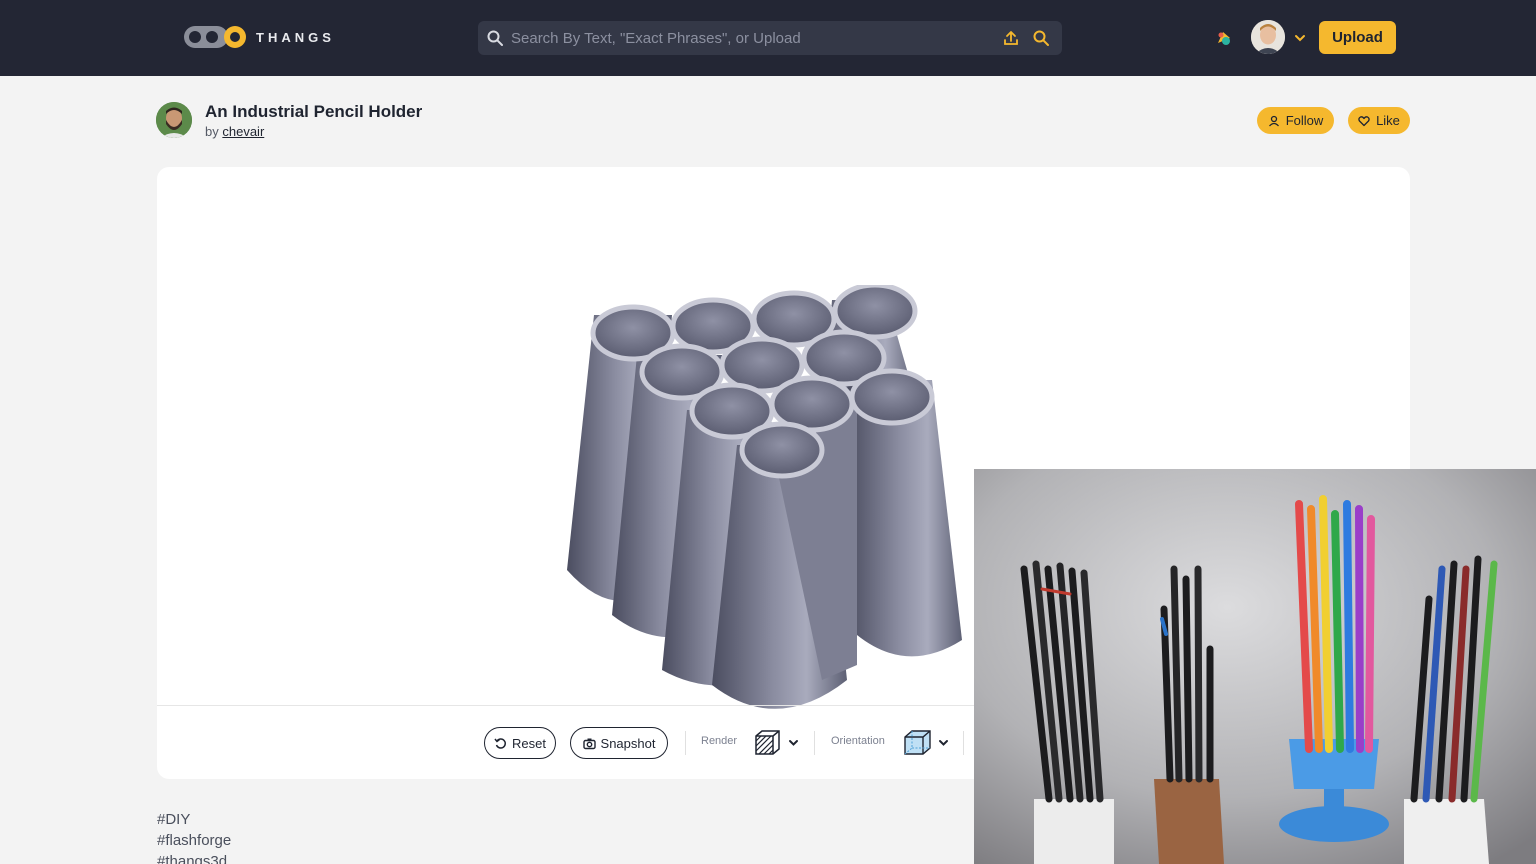 This screenshot has width=1536, height=864. What do you see at coordinates (194, 840) in the screenshot?
I see `tag-link: #flashforge` at bounding box center [194, 840].